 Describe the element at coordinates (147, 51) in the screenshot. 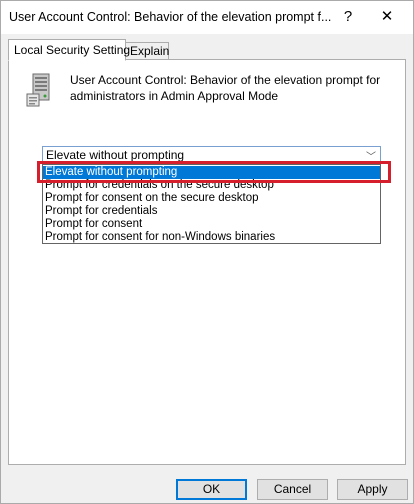

I see `tab-explain: Explain` at that location.